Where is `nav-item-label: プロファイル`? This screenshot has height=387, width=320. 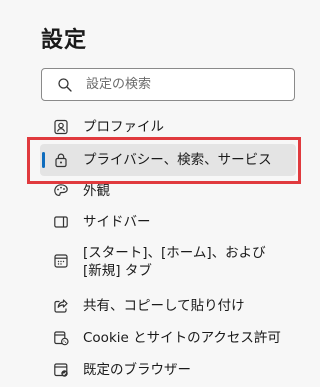 nav-item-label: プロファイル is located at coordinates (123, 127).